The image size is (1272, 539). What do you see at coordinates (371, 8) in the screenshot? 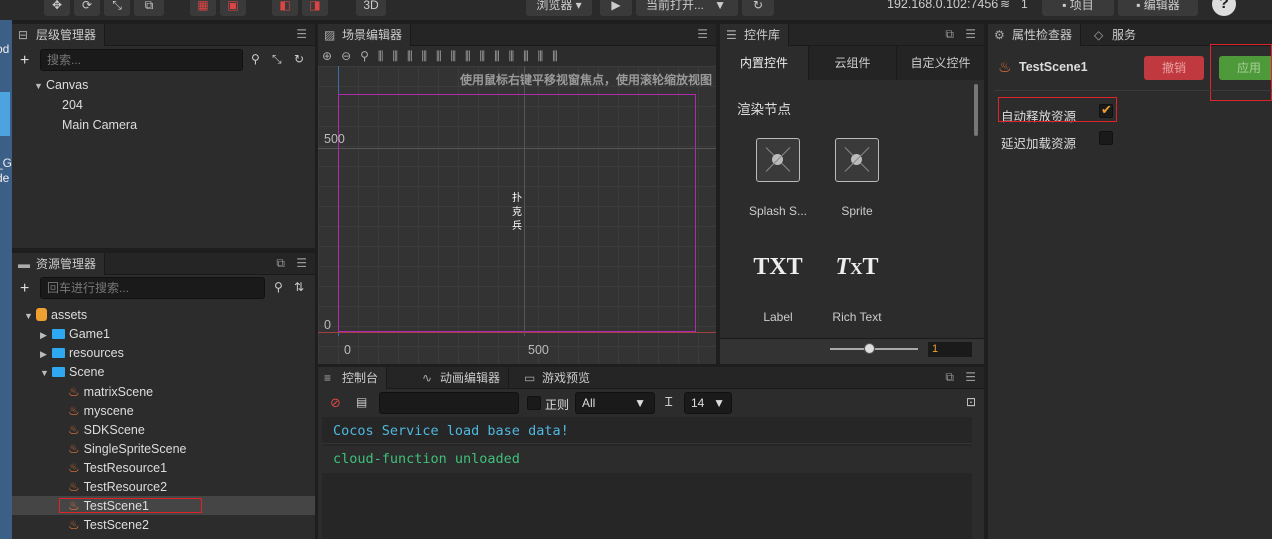
I see `view-3d-button: 3D` at bounding box center [371, 8].